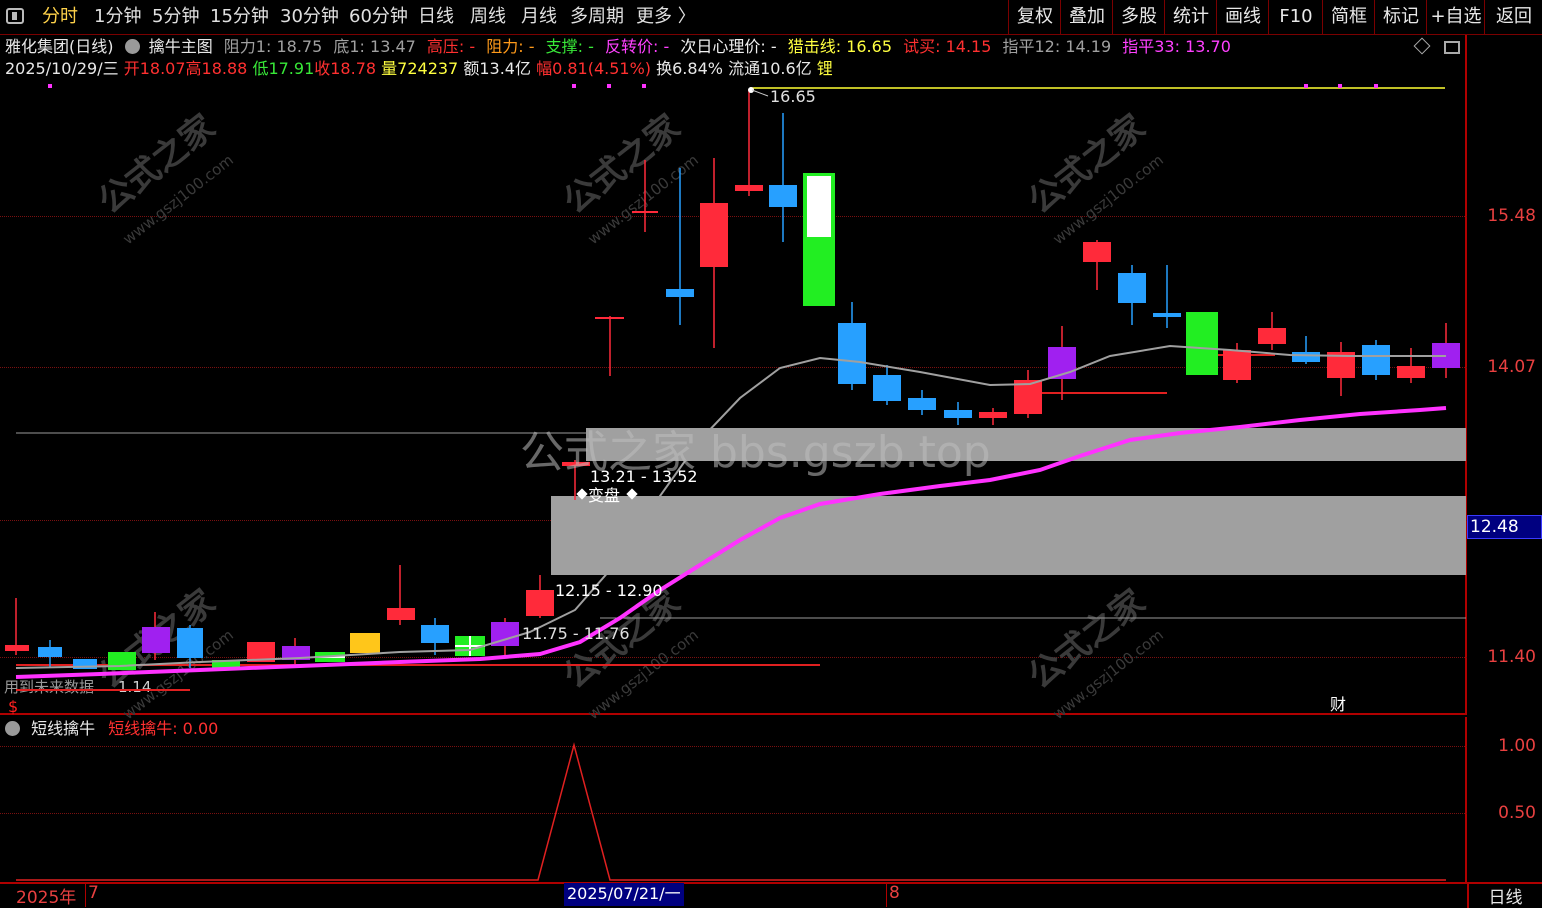 Image resolution: width=1542 pixels, height=908 pixels. Describe the element at coordinates (609, 590) in the screenshot. I see `zone-lower-label: 12.15 - 12.90` at that location.